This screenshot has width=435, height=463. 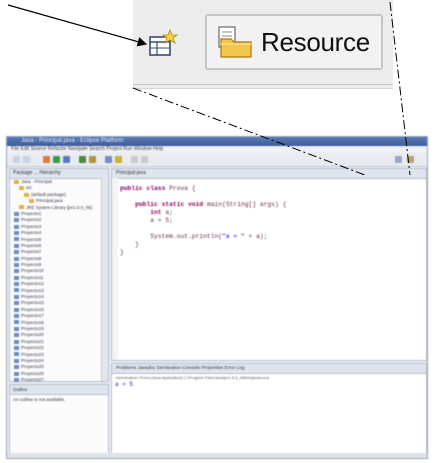 What do you see at coordinates (32, 309) in the screenshot?
I see `tree-item-label: Proyecto16` at bounding box center [32, 309].